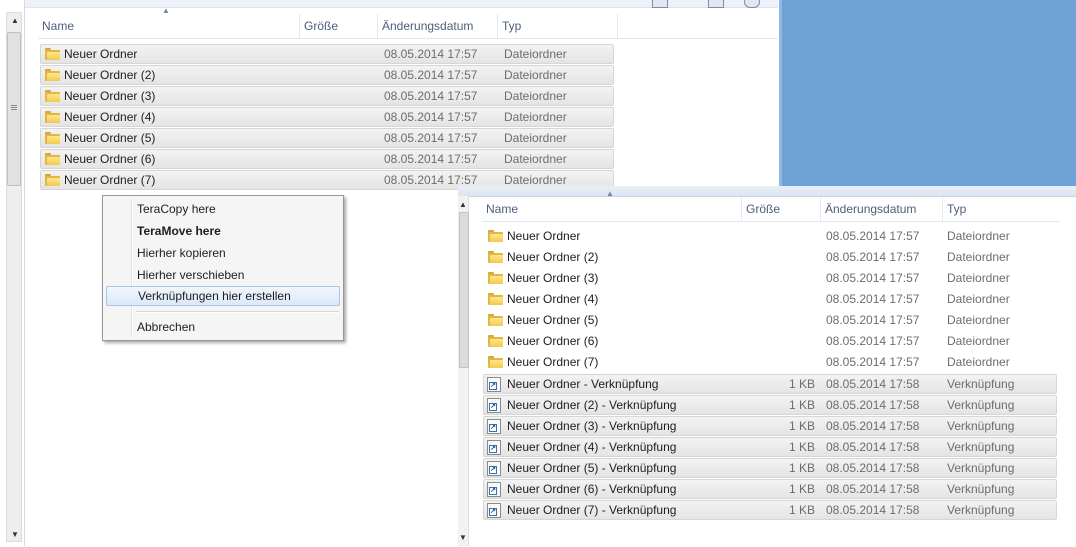 The width and height of the screenshot is (1076, 547). Describe the element at coordinates (660, 4) in the screenshot. I see `view-icon` at that location.